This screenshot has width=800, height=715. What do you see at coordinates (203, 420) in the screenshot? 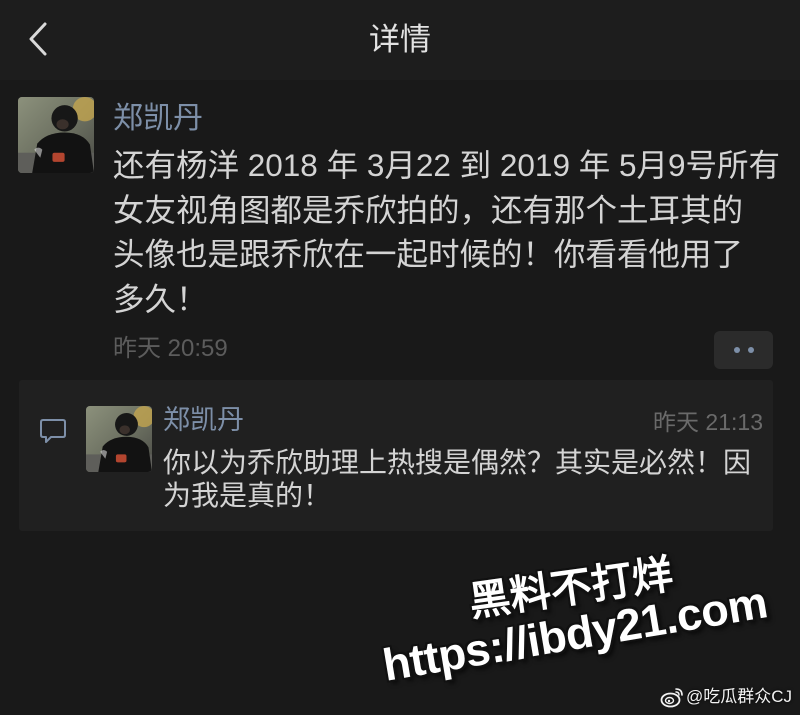
I see `comment-author-name: 郑凯丹` at bounding box center [203, 420].